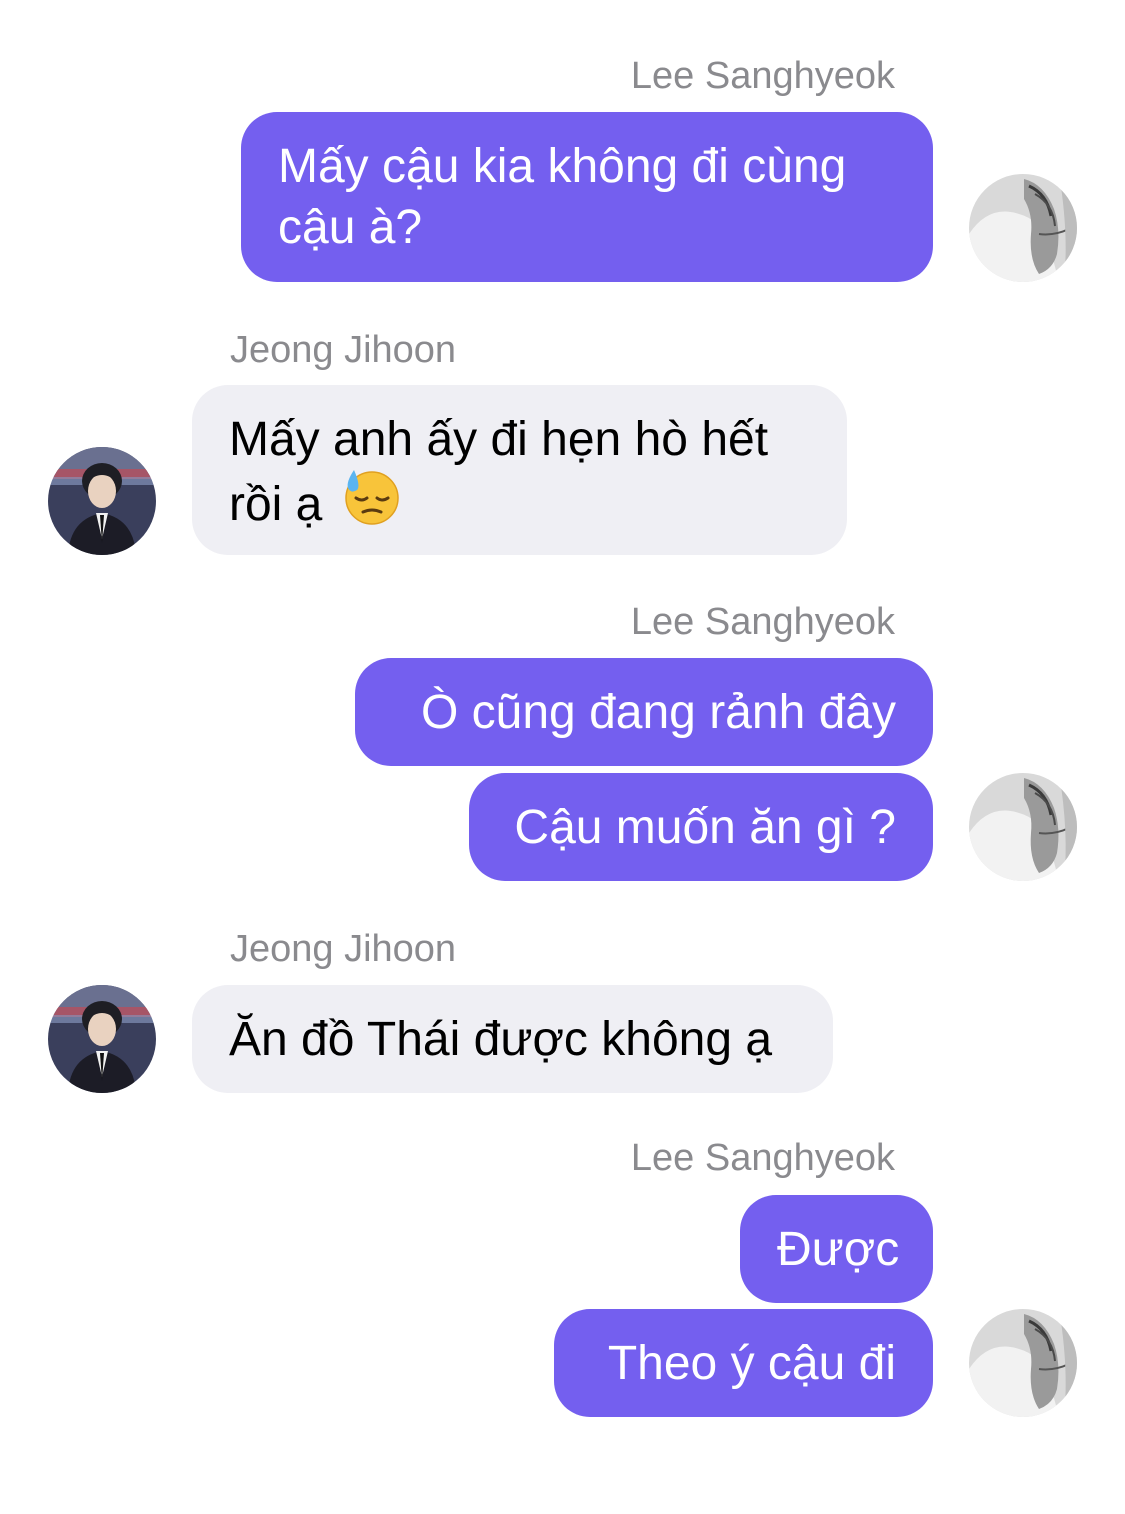  Describe the element at coordinates (658, 712) in the screenshot. I see `message-text: Ò cũng đang rảnh đây` at that location.